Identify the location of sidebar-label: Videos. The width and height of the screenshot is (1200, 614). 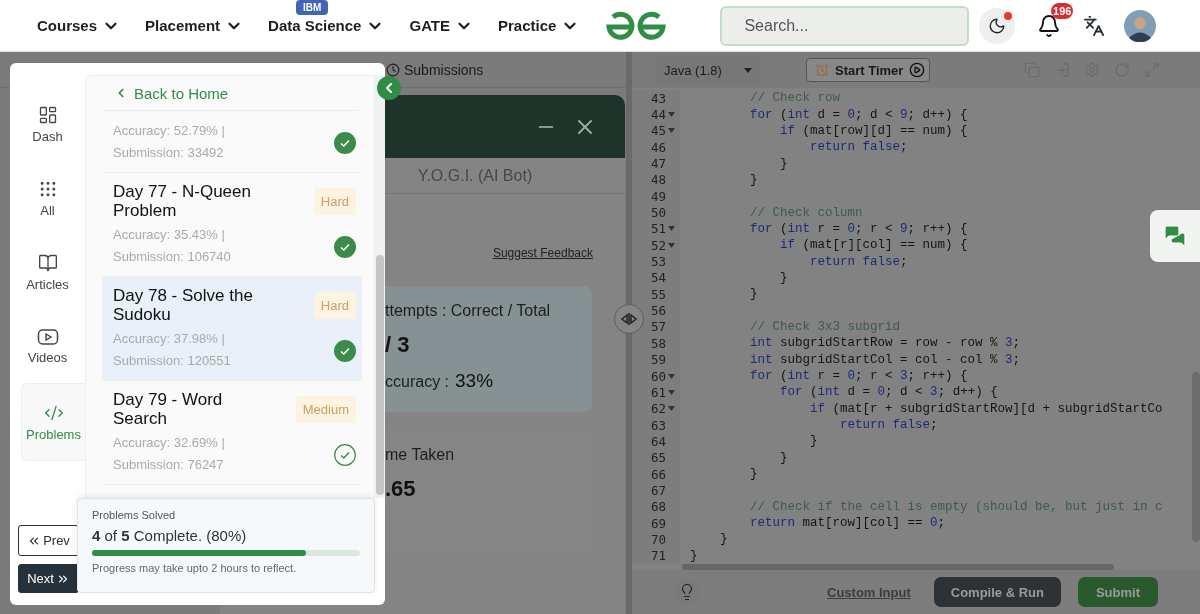
(47, 357).